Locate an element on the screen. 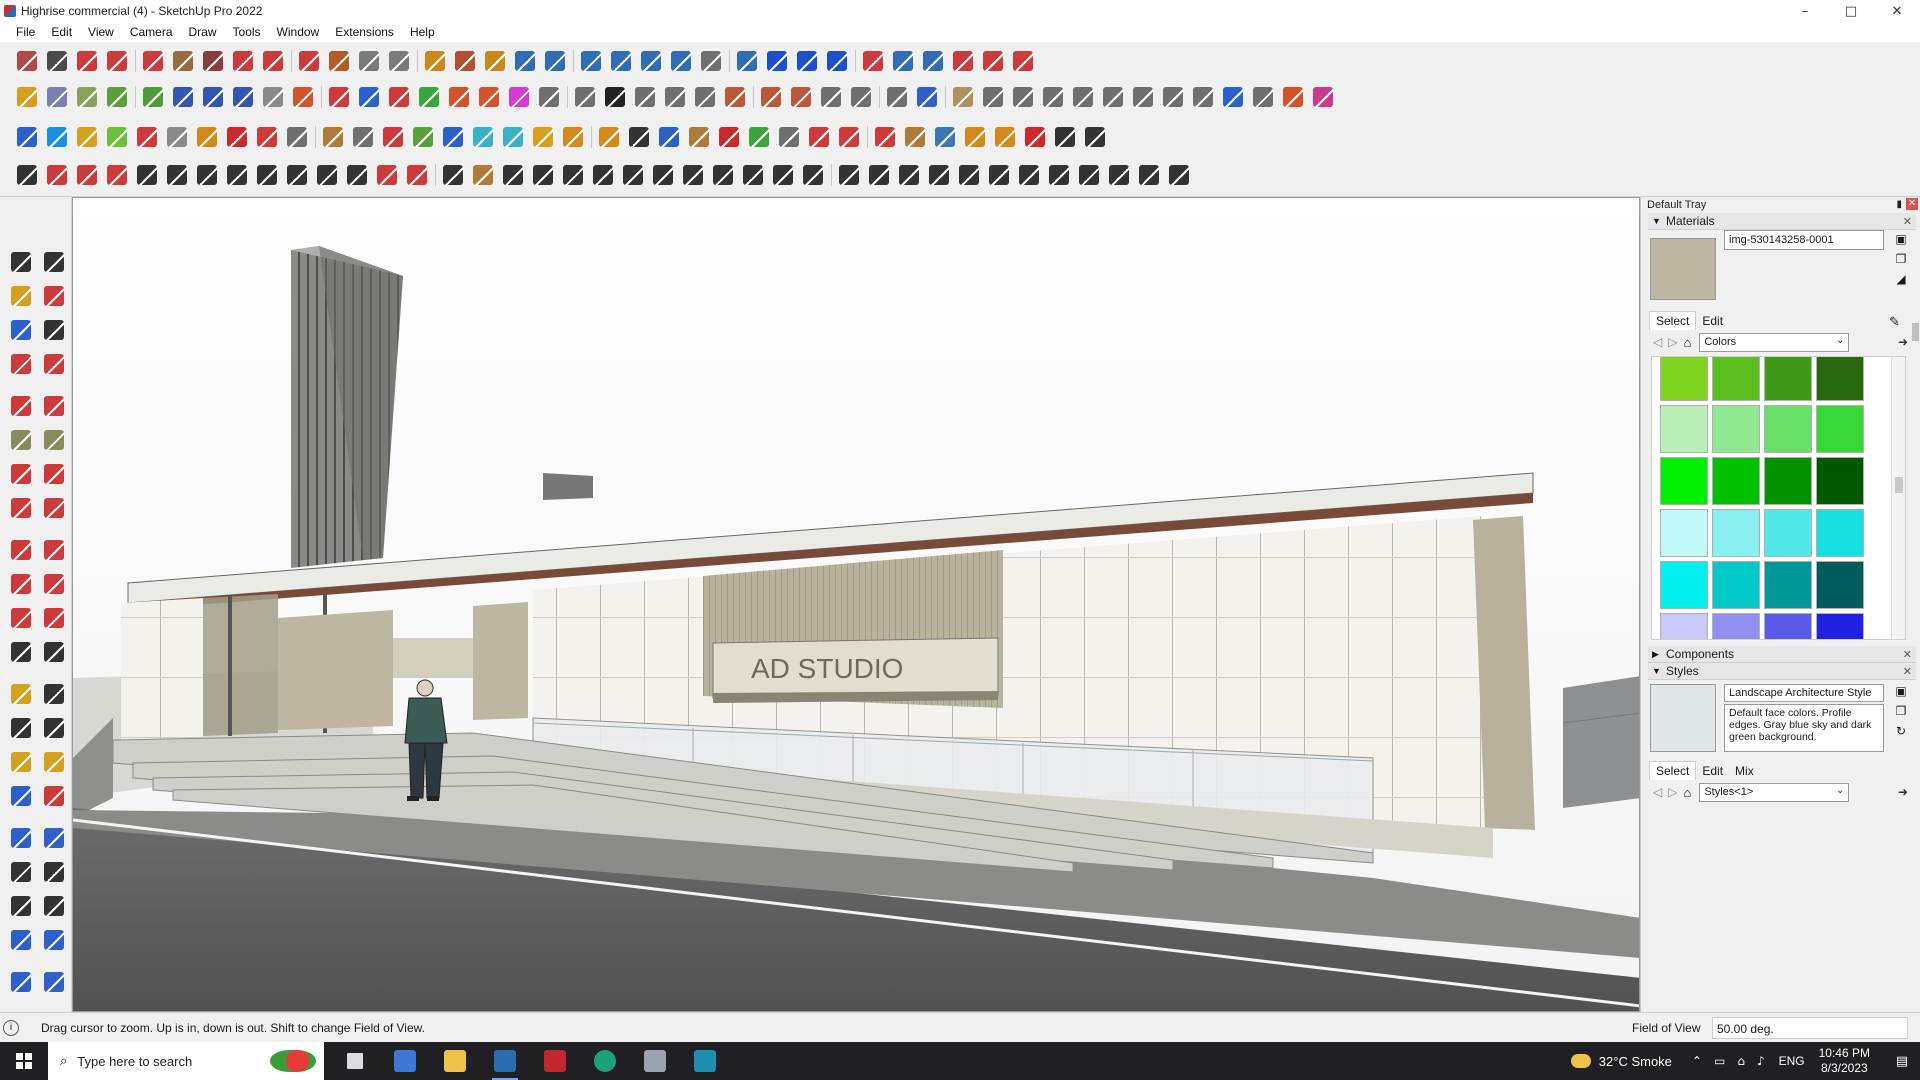 This screenshot has width=1920, height=1080. tab-edit: Edit is located at coordinates (1712, 321).